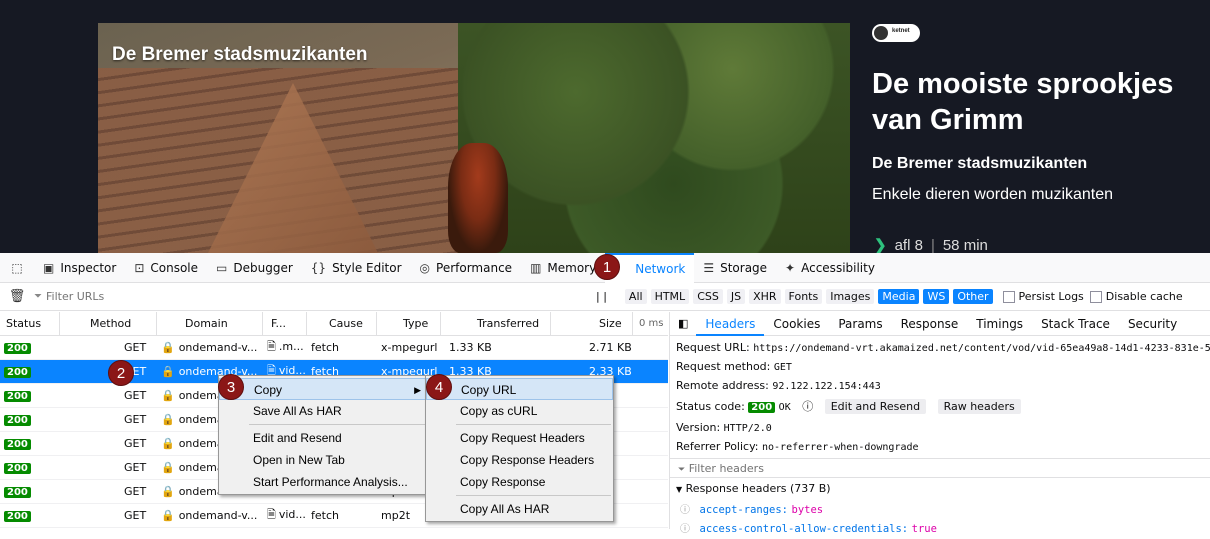 This screenshot has width=1210, height=539. I want to click on type-cell: x-mpegurl, so click(409, 347).